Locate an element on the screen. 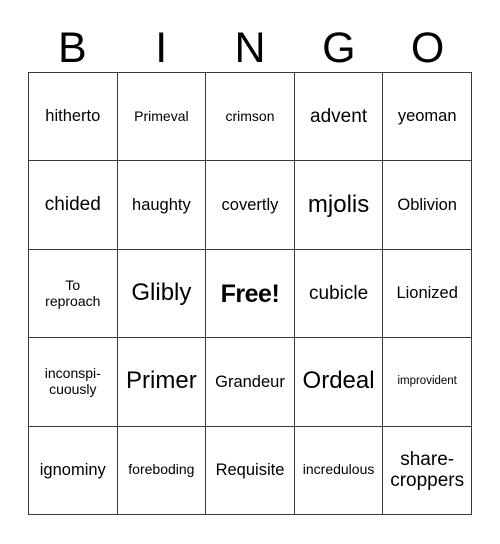  bingo-cell-o3: Lionized is located at coordinates (427, 294).